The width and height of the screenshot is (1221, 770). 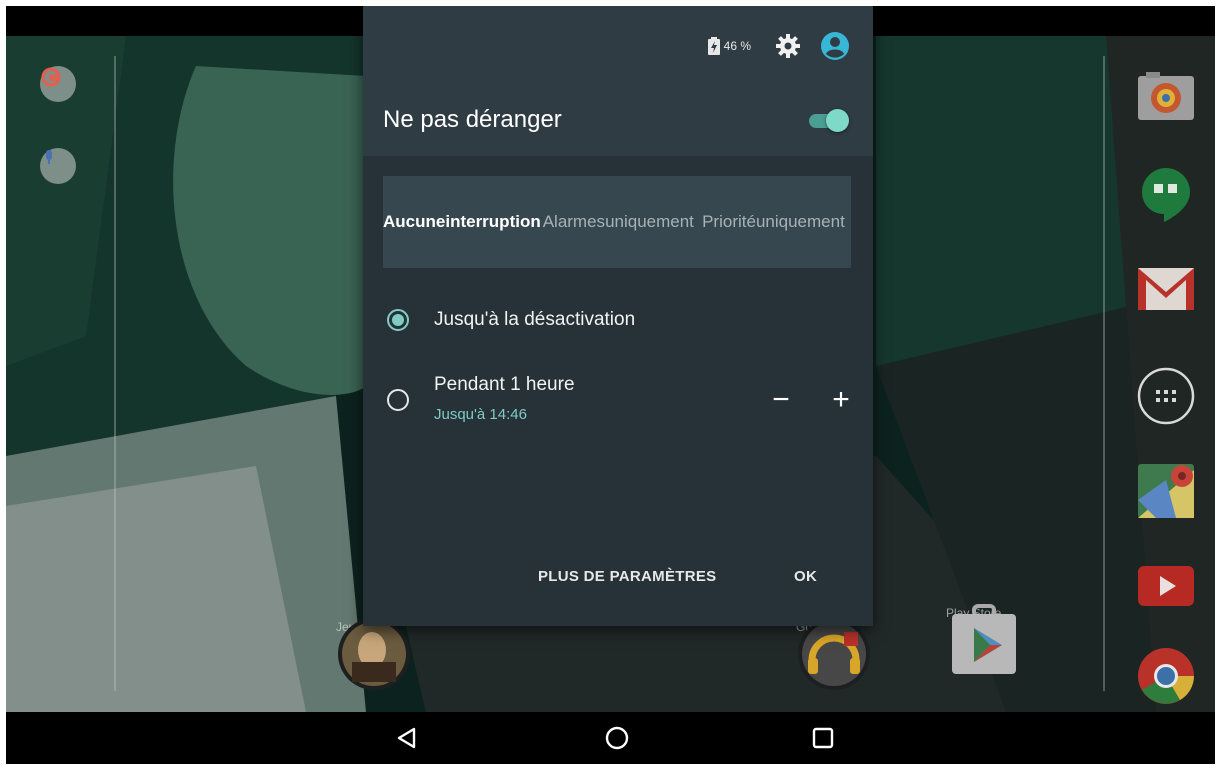 I want to click on chrome-app, so click(x=1166, y=676).